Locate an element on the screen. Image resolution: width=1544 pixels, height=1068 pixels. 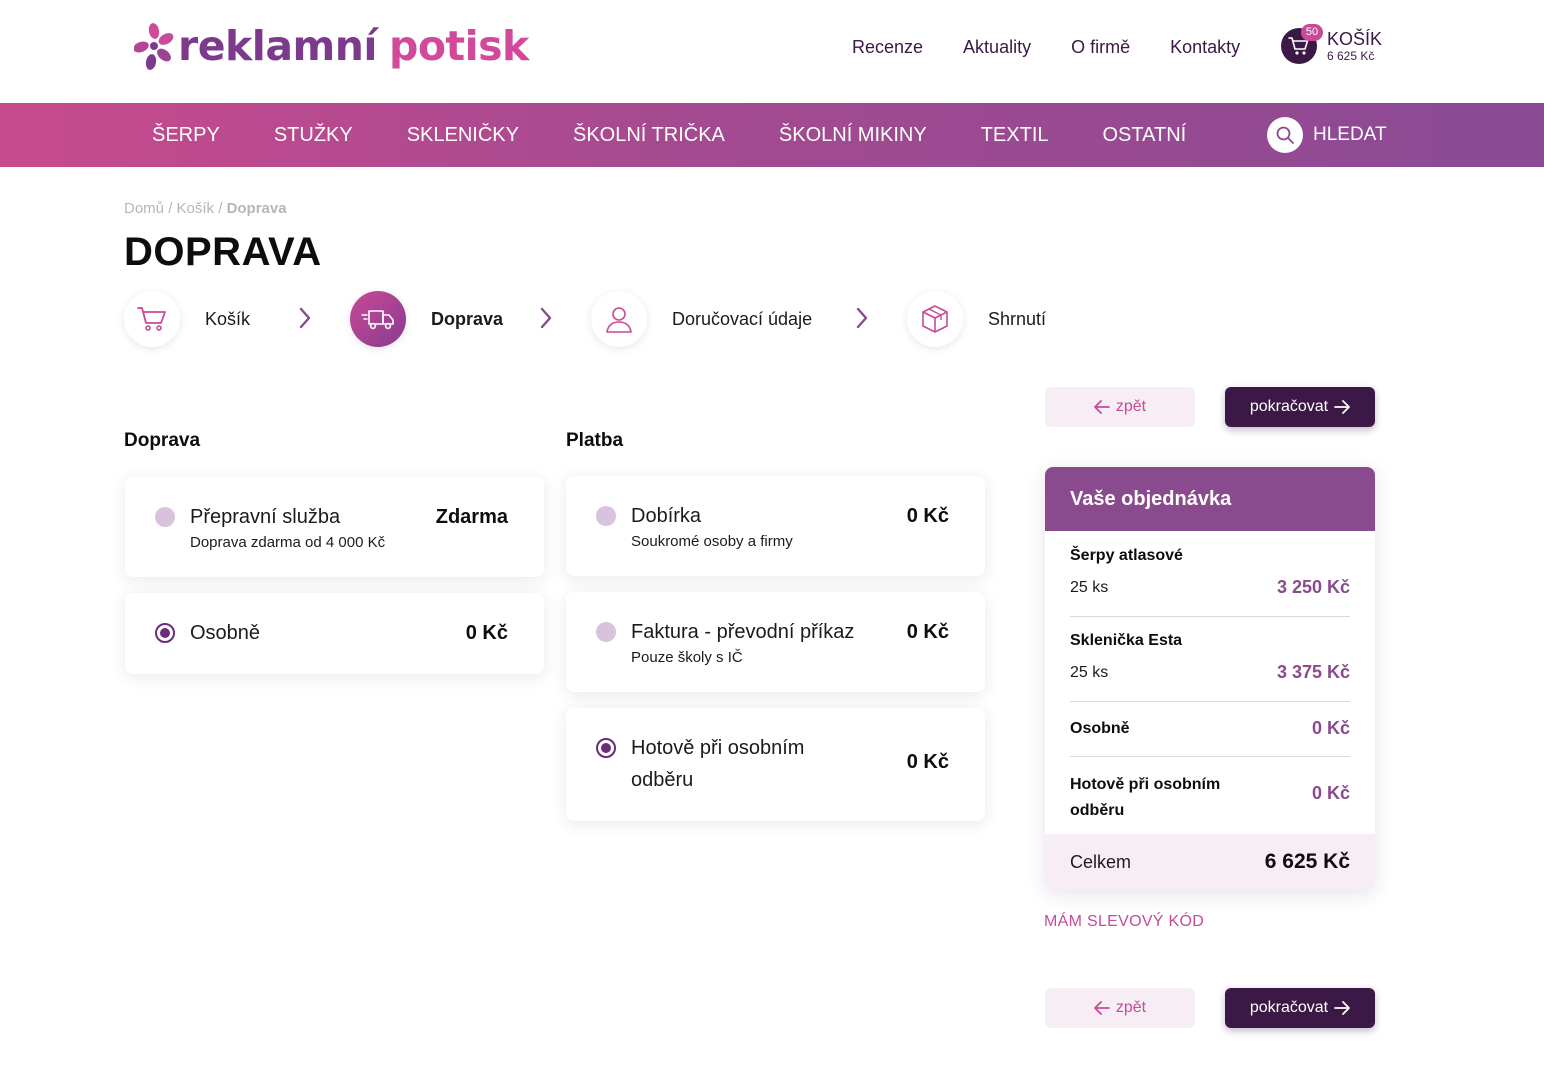
shipping-option-price: Zdarma is located at coordinates (471, 517).